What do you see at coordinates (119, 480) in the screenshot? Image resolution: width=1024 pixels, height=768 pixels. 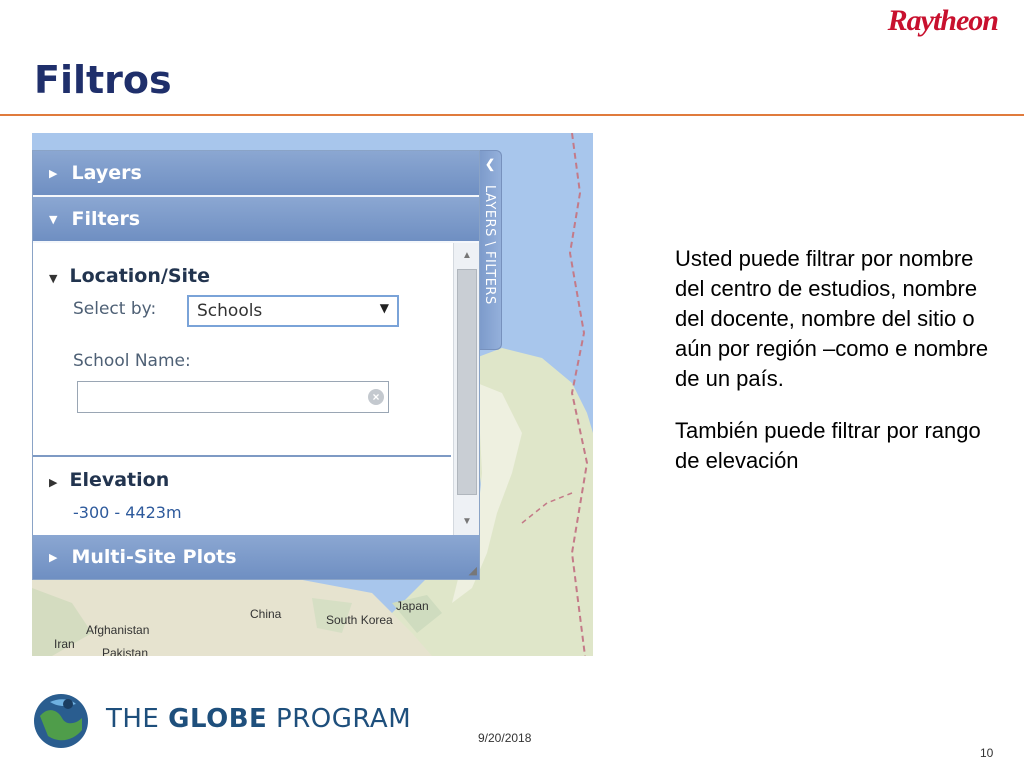 I see `elevation-label: Elevation` at bounding box center [119, 480].